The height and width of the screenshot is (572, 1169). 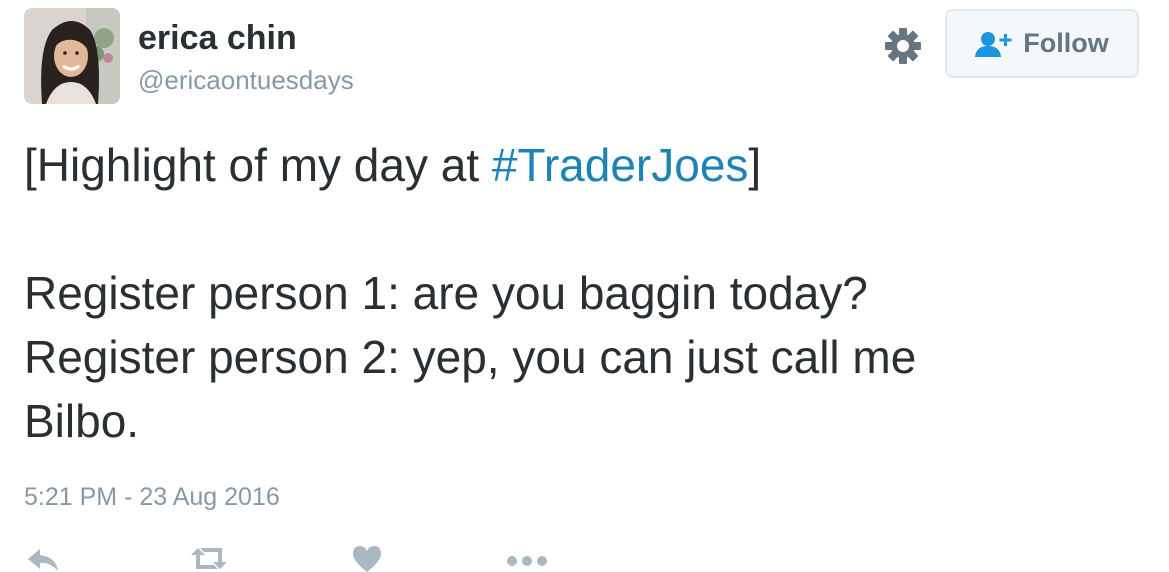 What do you see at coordinates (446, 293) in the screenshot?
I see `tweet-line-2: Register person 1: are you baggin today?` at bounding box center [446, 293].